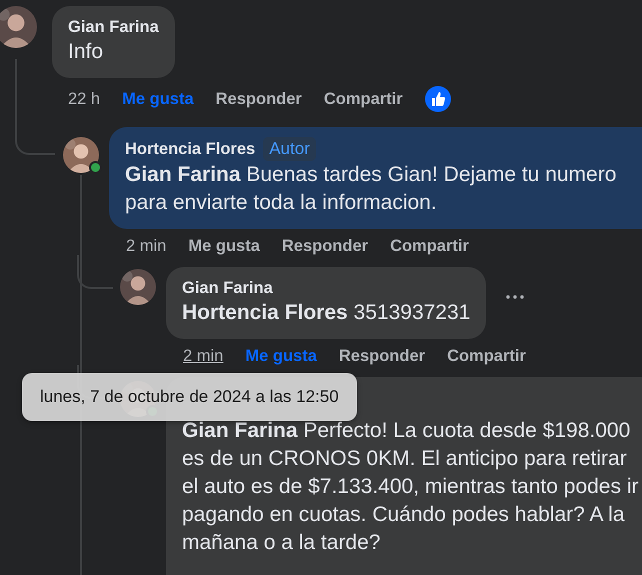 The image size is (642, 575). Describe the element at coordinates (189, 397) in the screenshot. I see `date-tooltip: lunes, 7 de octubre de 2024 a las 12:50` at that location.